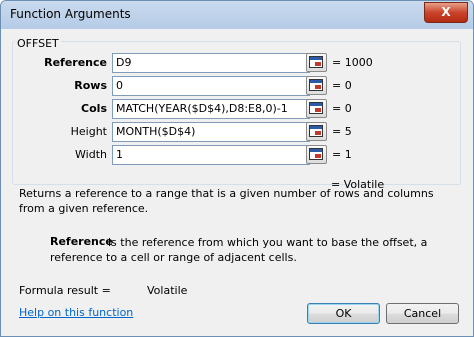 This screenshot has height=337, width=474. Describe the element at coordinates (342, 131) in the screenshot. I see `arg-result-height: = 5` at that location.